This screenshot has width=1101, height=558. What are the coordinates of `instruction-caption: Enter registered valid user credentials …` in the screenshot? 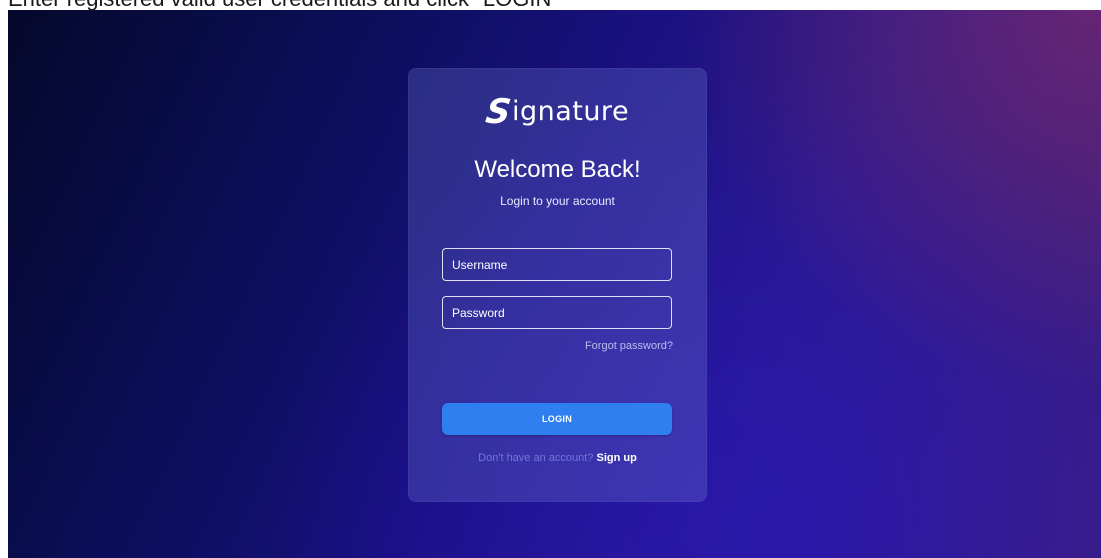 It's located at (283, 5).